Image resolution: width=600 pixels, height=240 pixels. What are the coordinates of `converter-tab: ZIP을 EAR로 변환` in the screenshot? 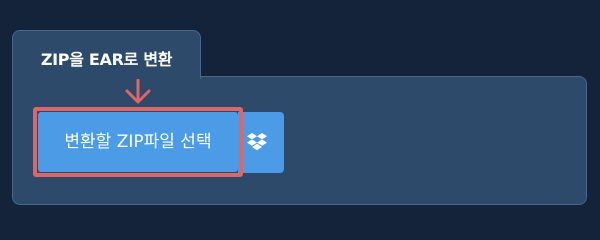 It's located at (106, 54).